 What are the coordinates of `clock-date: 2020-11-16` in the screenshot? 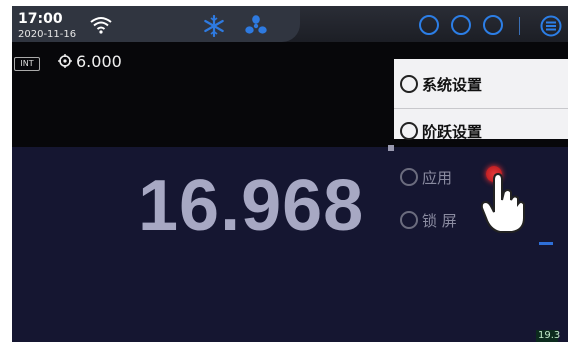 It's located at (47, 34).